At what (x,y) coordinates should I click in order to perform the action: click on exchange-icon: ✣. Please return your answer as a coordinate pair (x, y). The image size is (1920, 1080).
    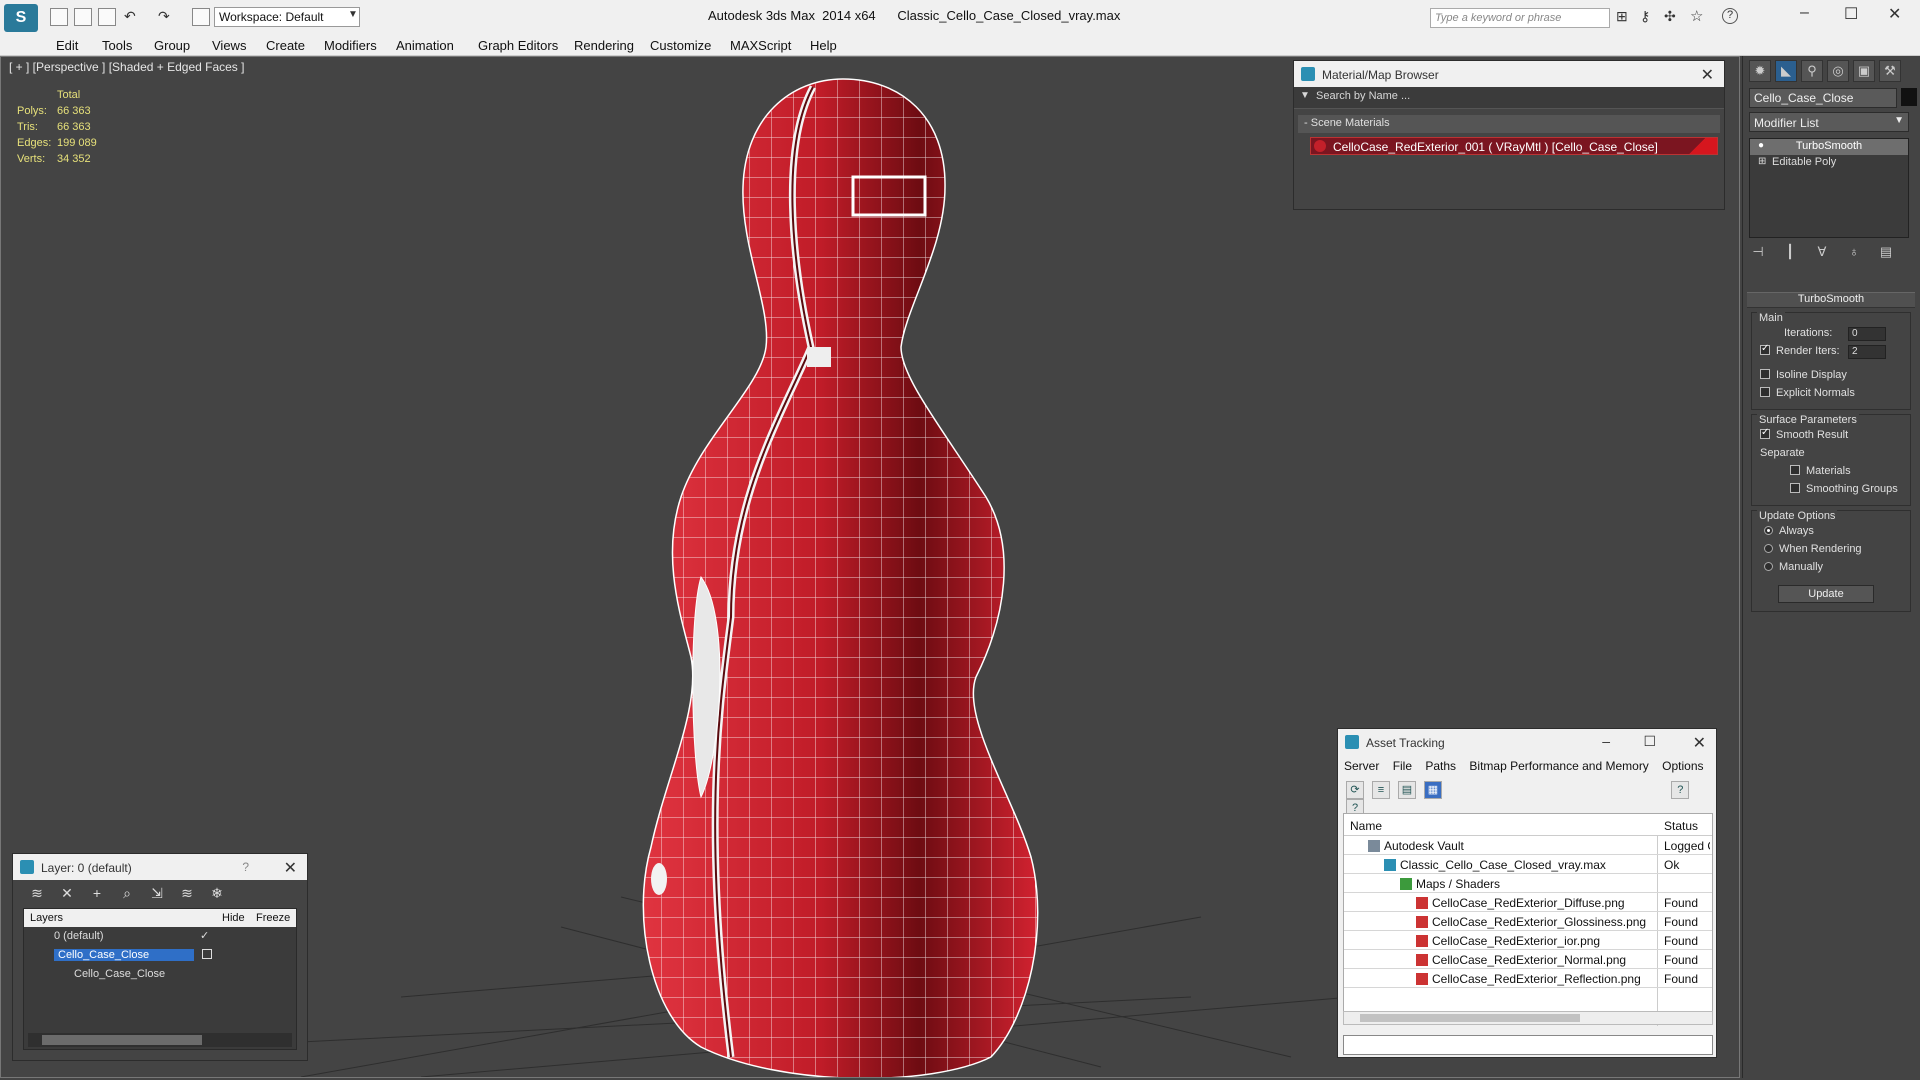
    Looking at the image, I should click on (1670, 16).